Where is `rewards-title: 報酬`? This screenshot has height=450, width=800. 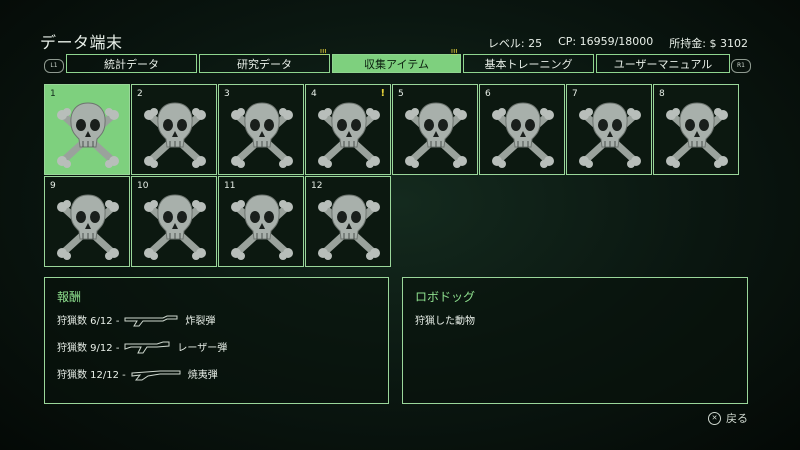
rewards-title: 報酬 is located at coordinates (69, 297).